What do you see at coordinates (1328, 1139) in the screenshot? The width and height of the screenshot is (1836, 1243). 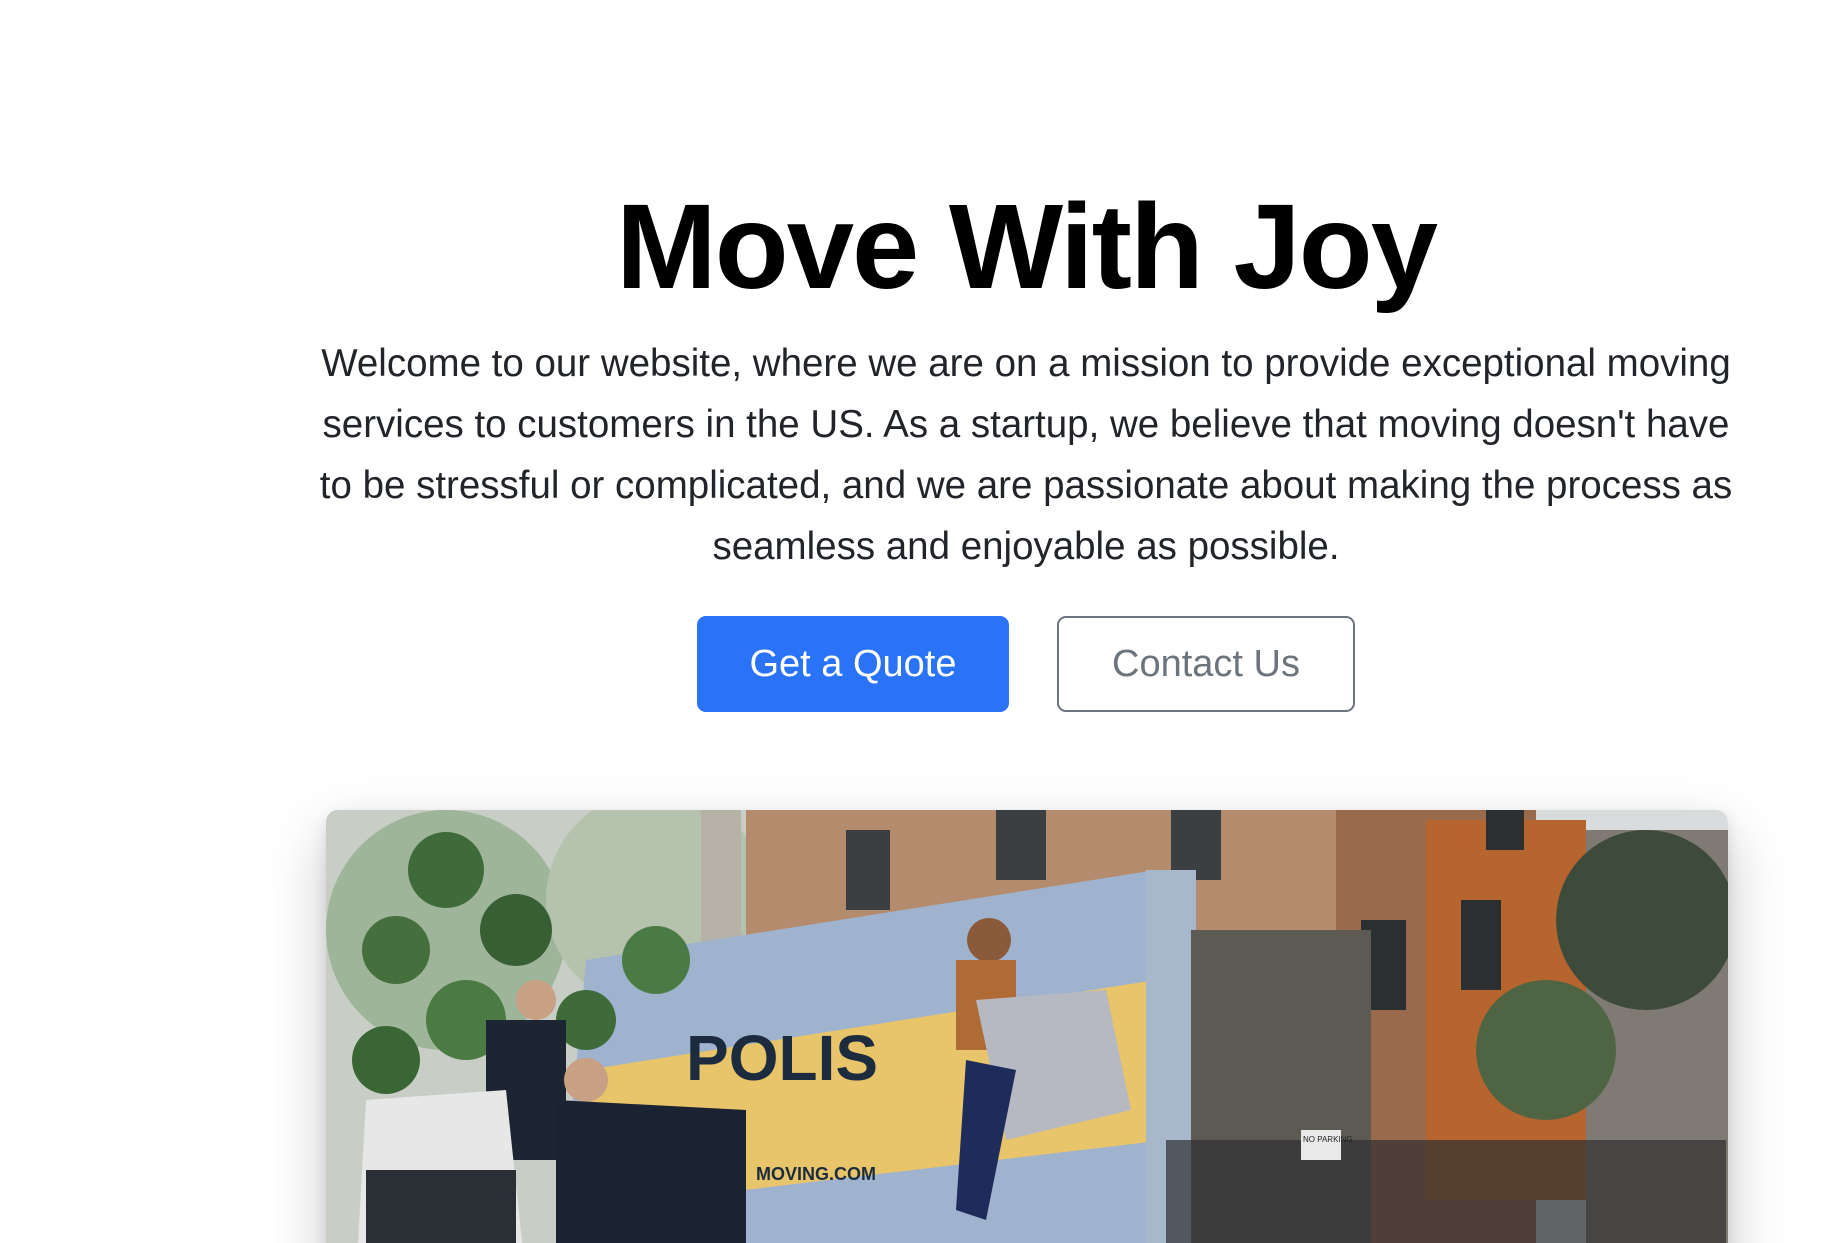 I see `no-parking-sign: NO PARKING` at bounding box center [1328, 1139].